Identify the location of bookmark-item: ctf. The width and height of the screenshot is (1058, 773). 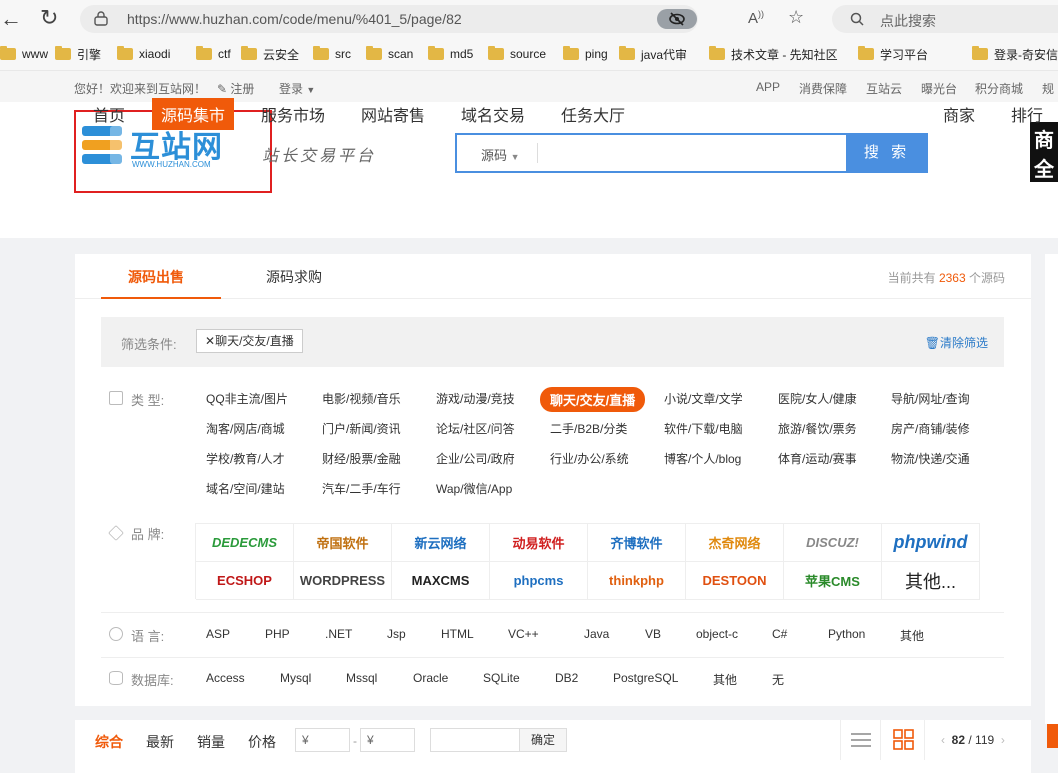
(213, 54).